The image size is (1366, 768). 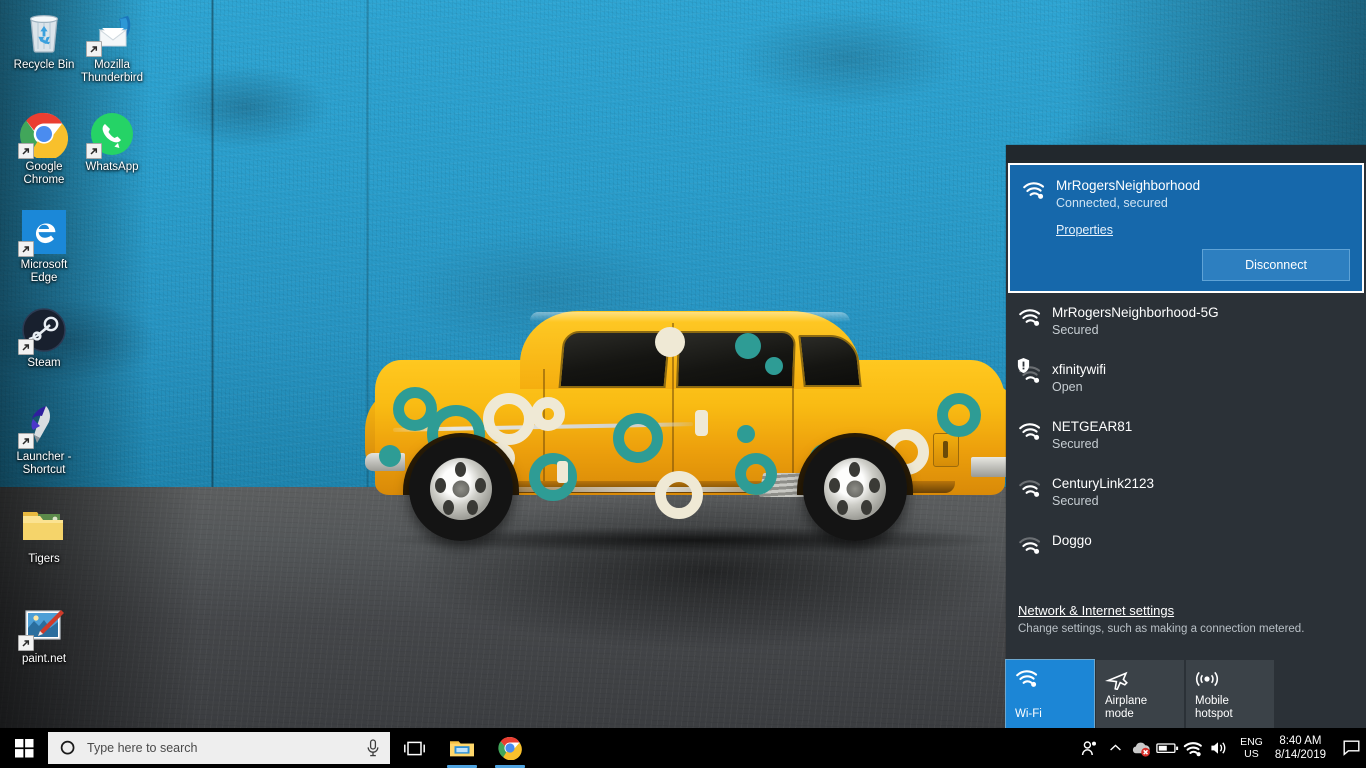 I want to click on system-tray: ENG US 8:40 AM 8/14/2019, so click(x=1221, y=748).